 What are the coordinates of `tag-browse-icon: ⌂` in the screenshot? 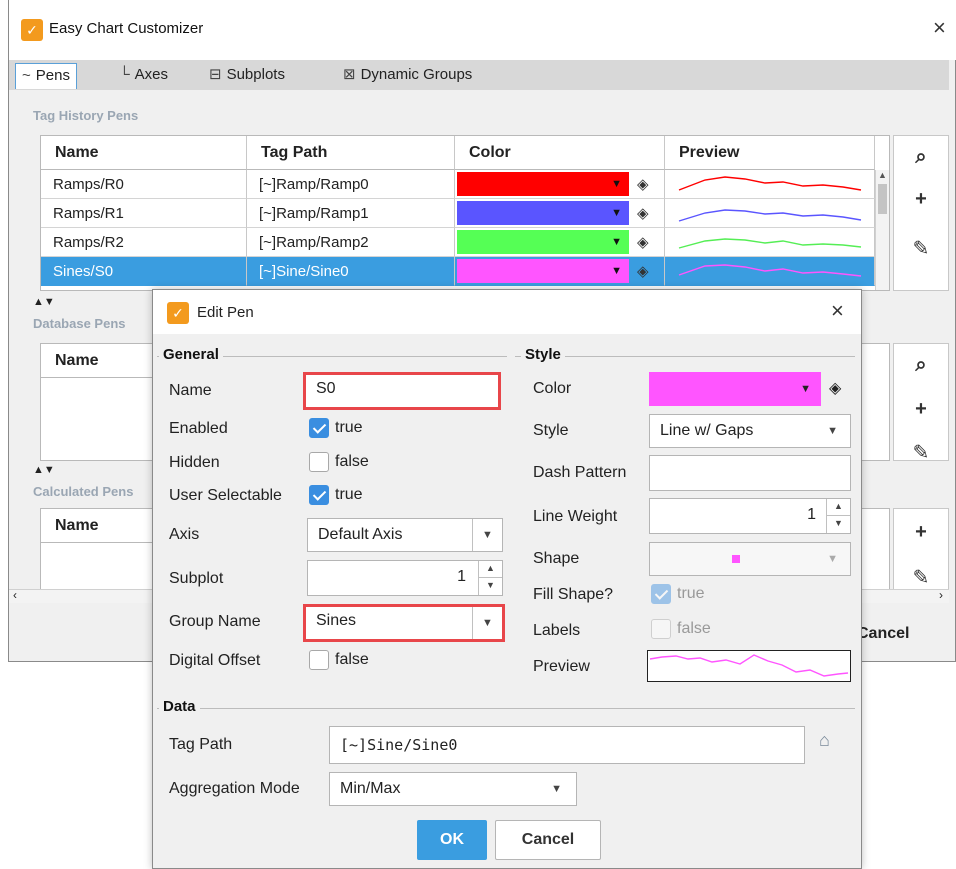 It's located at (824, 740).